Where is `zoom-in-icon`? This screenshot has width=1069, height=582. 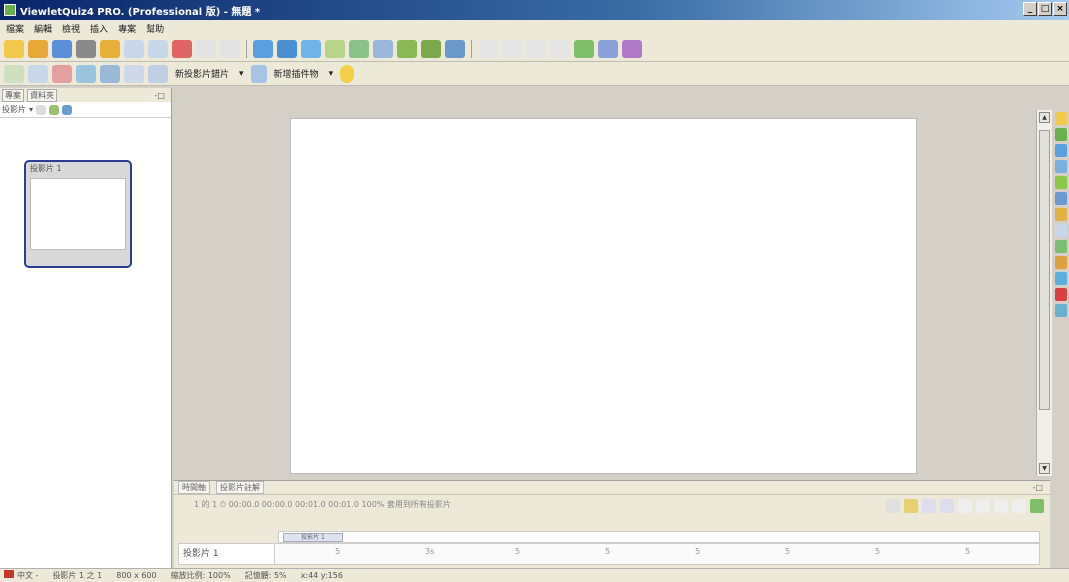
zoom-in-icon is located at coordinates (929, 506).